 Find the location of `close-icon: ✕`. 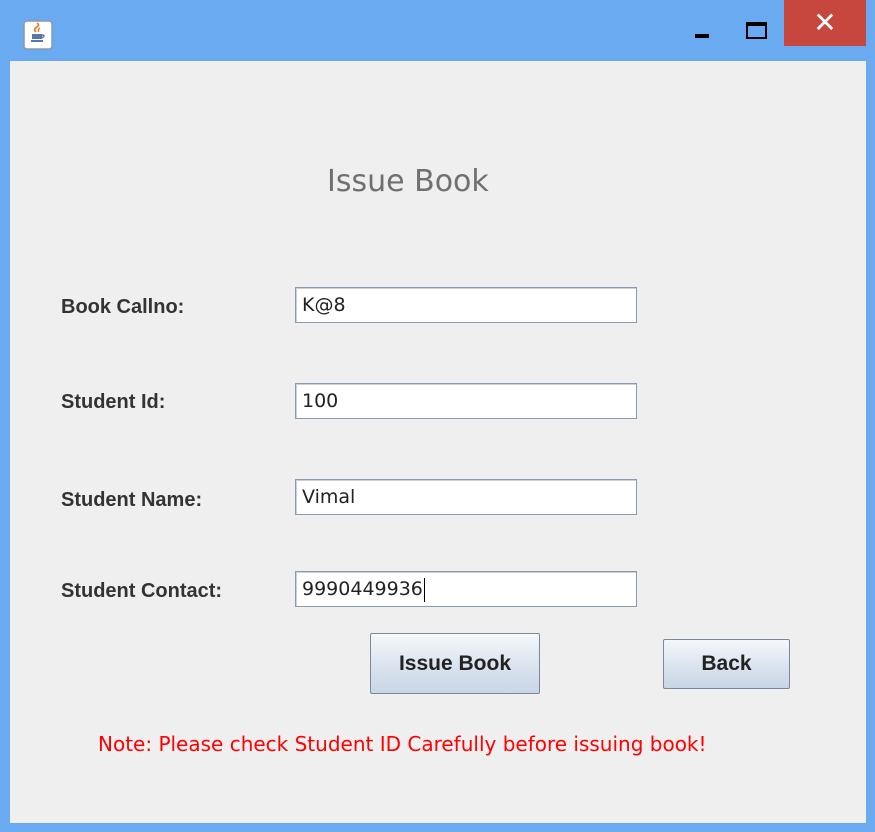

close-icon: ✕ is located at coordinates (825, 23).